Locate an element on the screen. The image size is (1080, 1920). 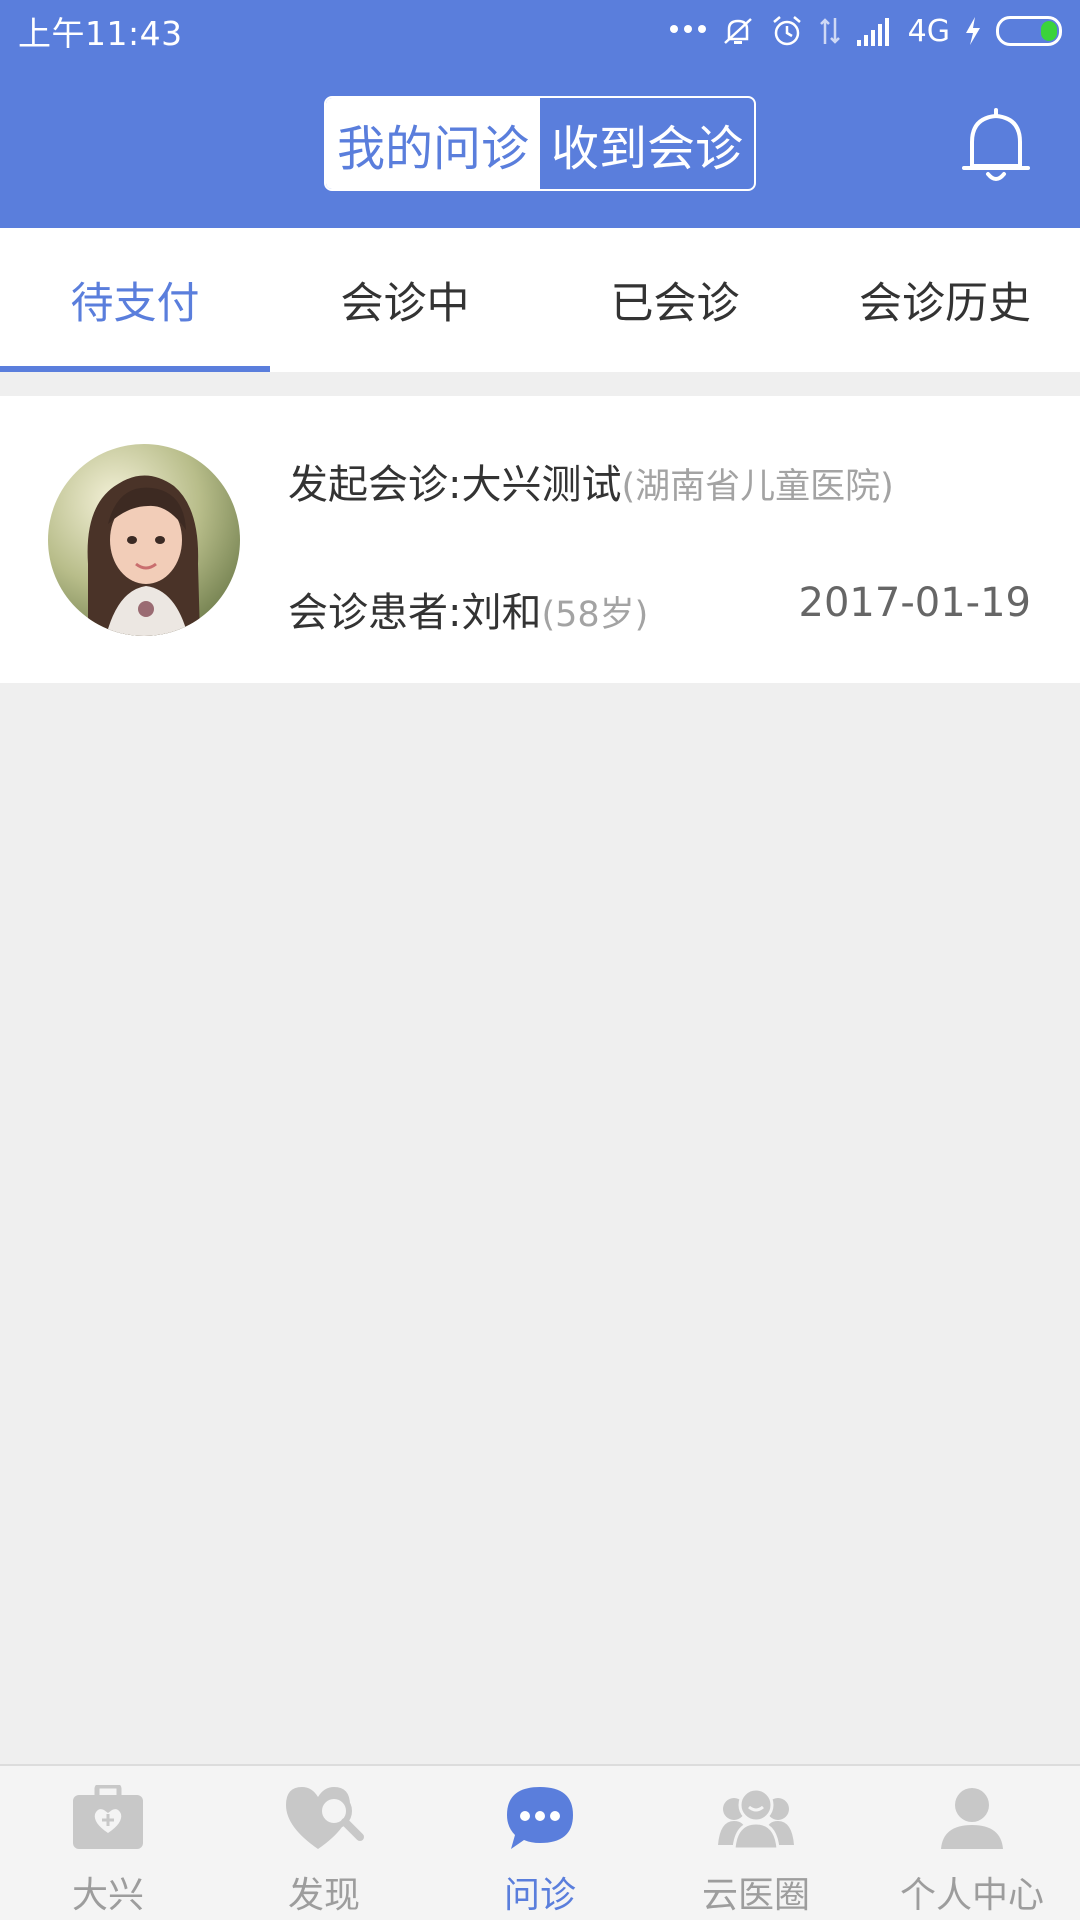
patient-name: 刘和 is located at coordinates (501, 613).